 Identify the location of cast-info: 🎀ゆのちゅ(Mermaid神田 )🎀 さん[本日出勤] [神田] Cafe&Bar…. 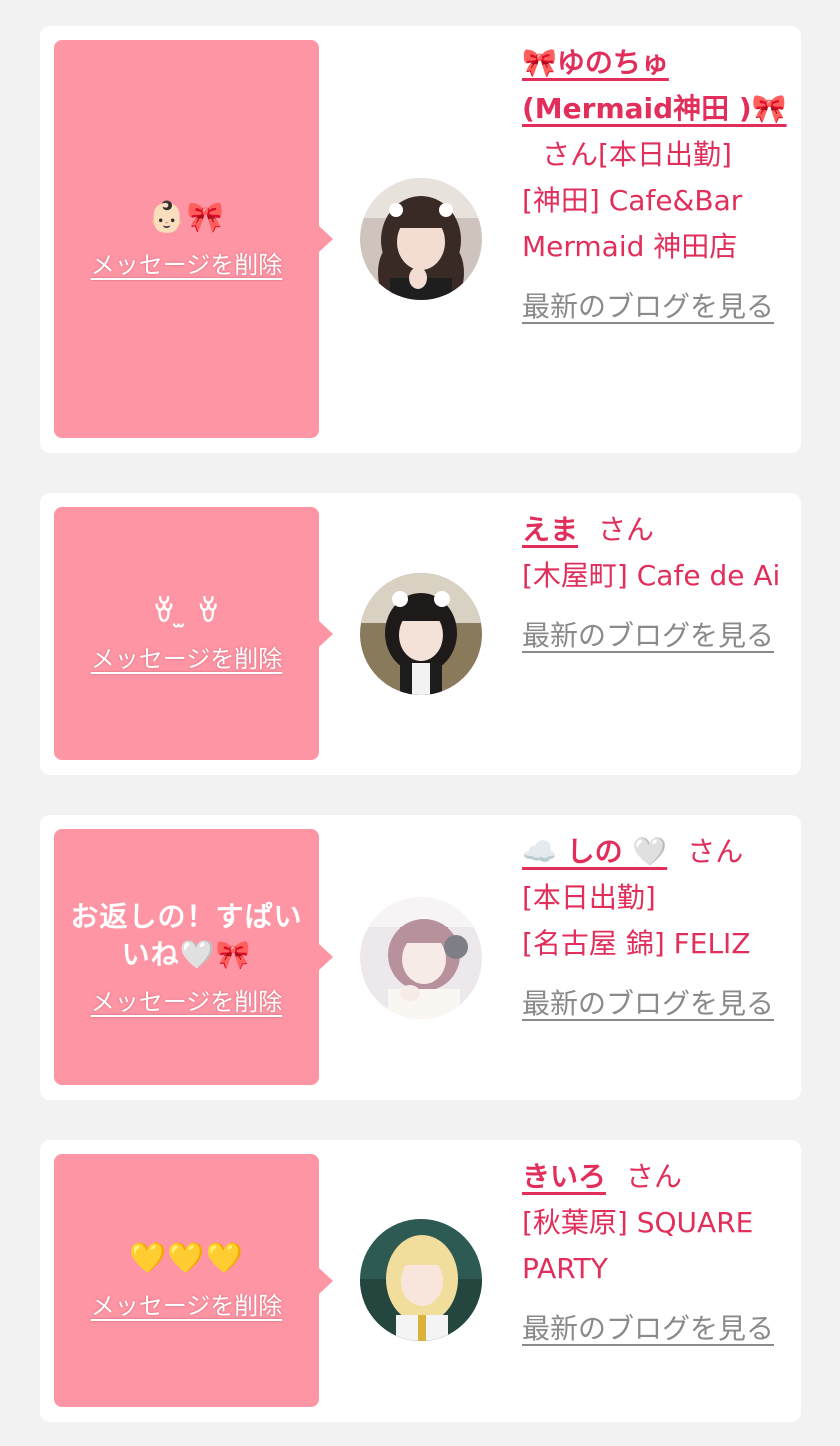
(656, 185).